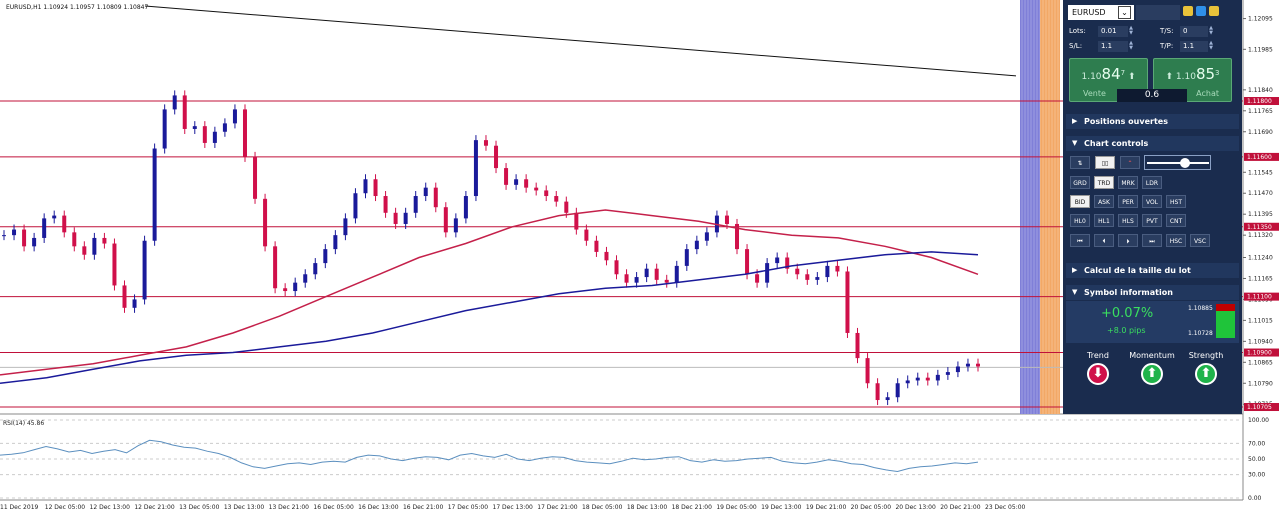  I want to click on sl-label: S/L:, so click(1076, 46).